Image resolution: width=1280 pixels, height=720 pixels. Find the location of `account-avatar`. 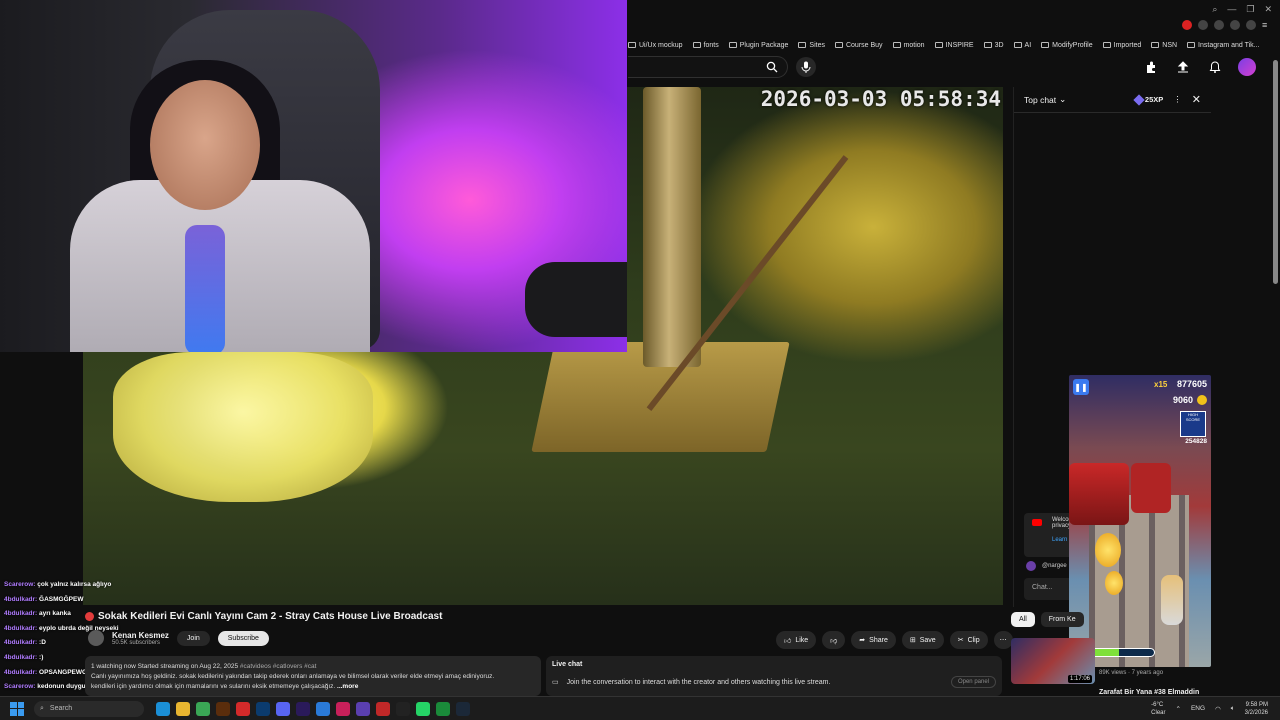

account-avatar is located at coordinates (1247, 67).